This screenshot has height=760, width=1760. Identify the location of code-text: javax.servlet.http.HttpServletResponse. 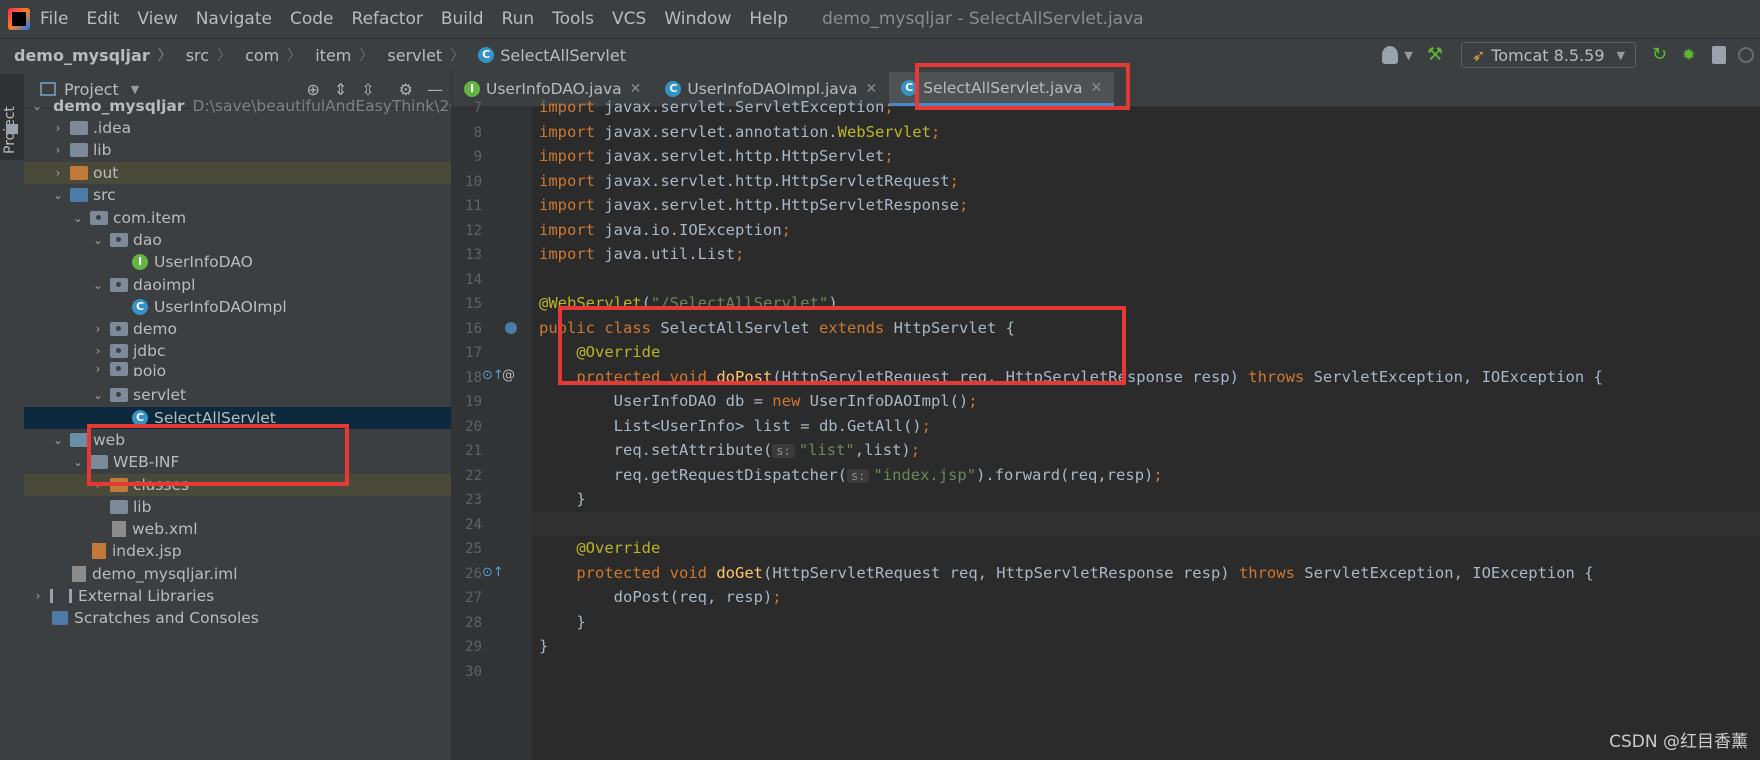
(781, 205).